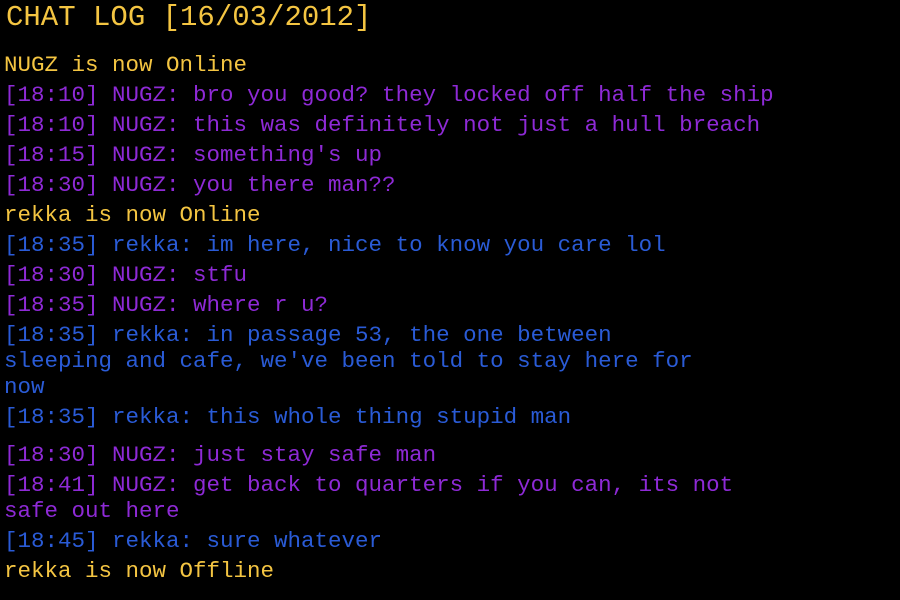 The image size is (900, 600). What do you see at coordinates (24, 387) in the screenshot?
I see `chat-message-rekka-continued: now` at bounding box center [24, 387].